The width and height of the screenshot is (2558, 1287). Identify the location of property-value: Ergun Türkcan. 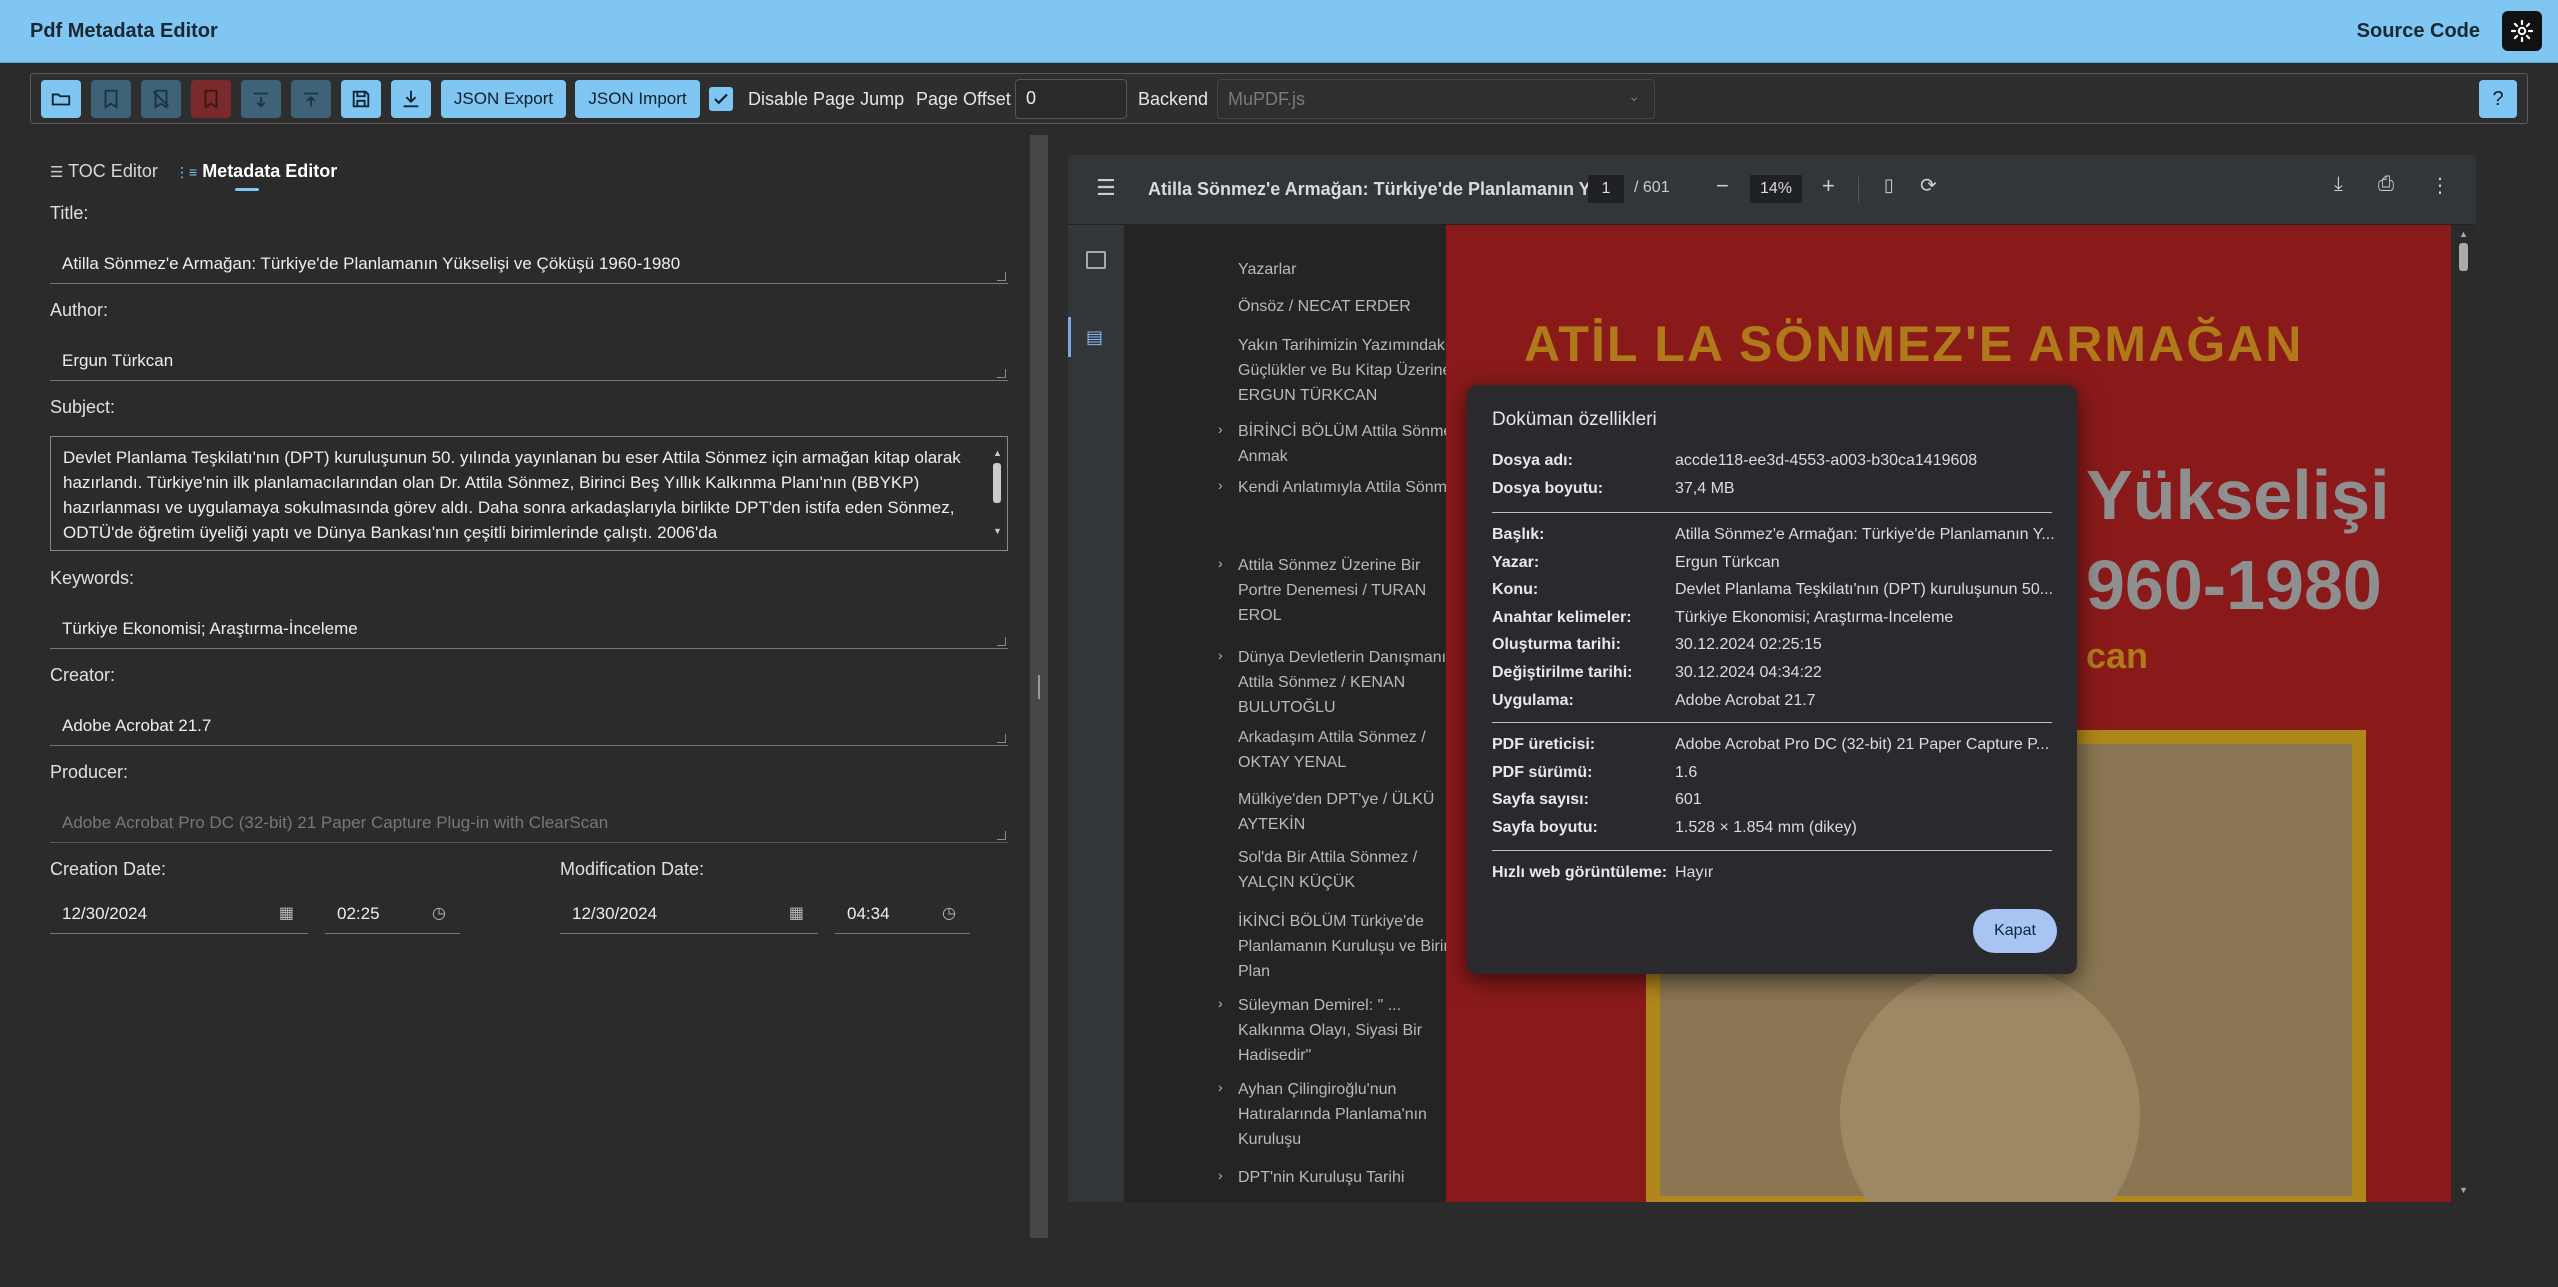
(1727, 562).